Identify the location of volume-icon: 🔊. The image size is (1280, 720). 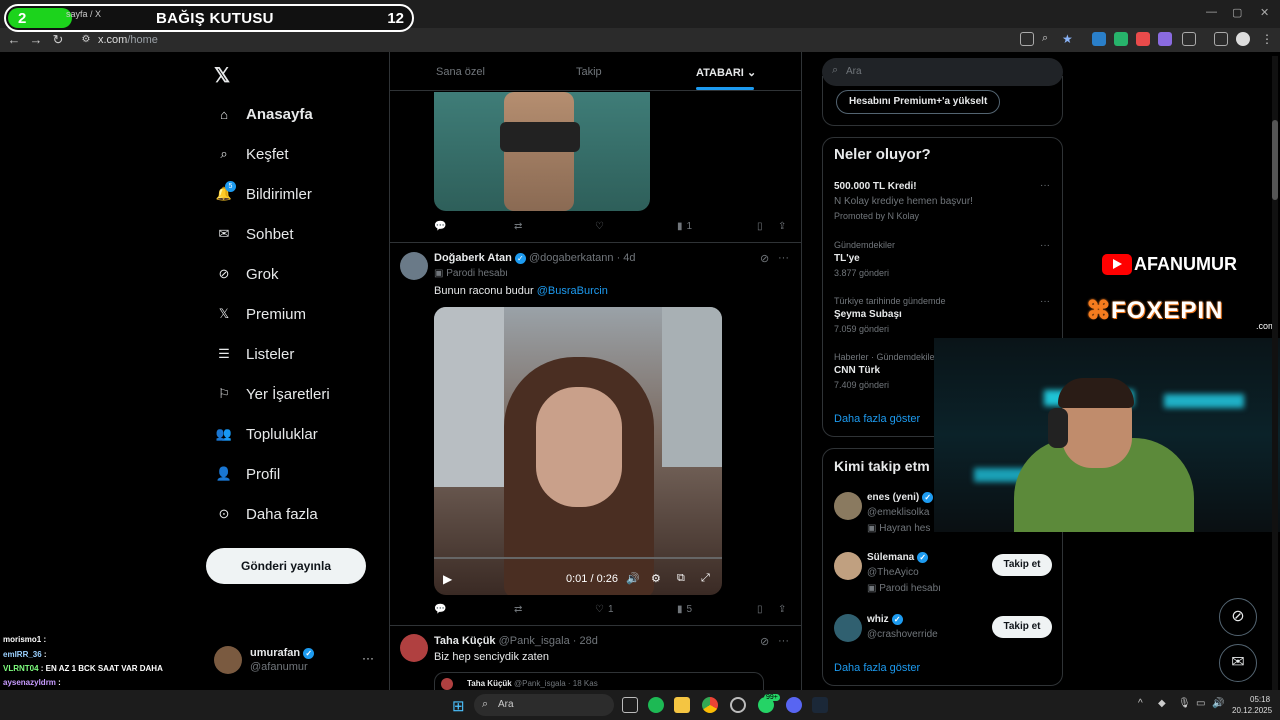
(1218, 703).